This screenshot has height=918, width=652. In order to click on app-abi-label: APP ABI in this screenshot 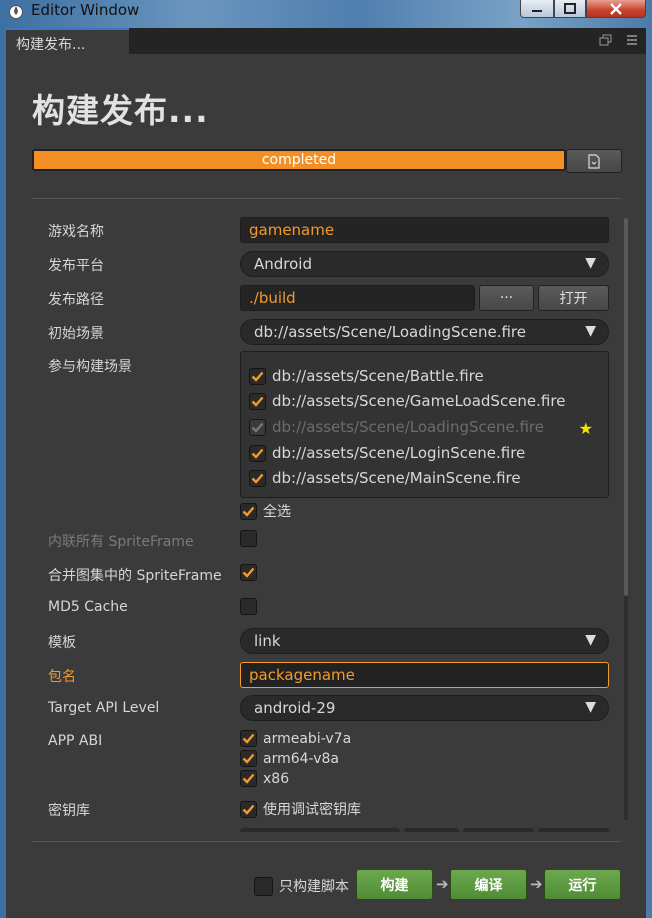, I will do `click(75, 741)`.